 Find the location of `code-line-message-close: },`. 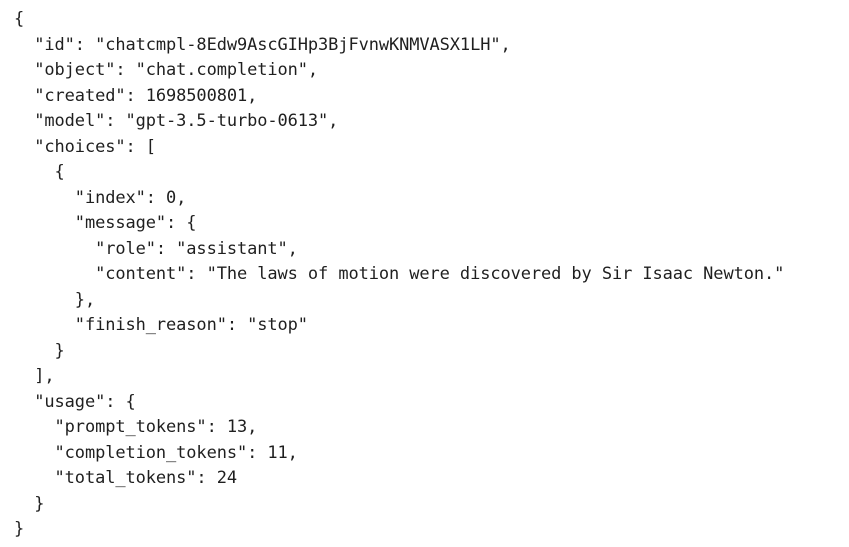

code-line-message-close: }, is located at coordinates (55, 299).